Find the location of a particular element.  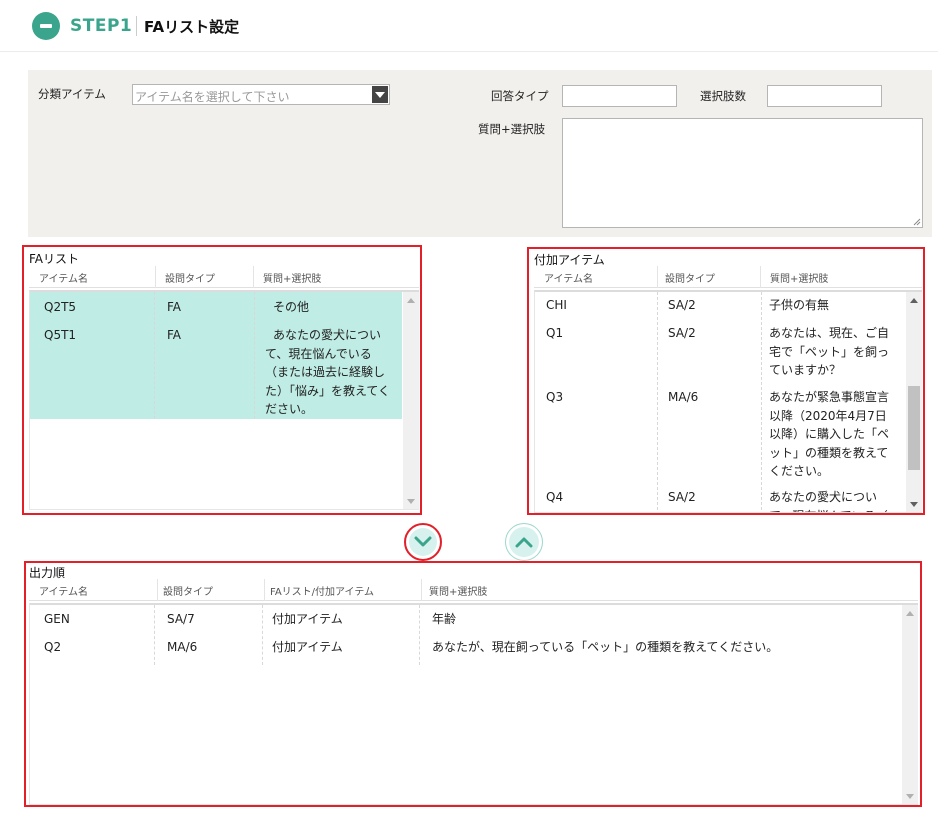

move-down-button is located at coordinates (423, 542).